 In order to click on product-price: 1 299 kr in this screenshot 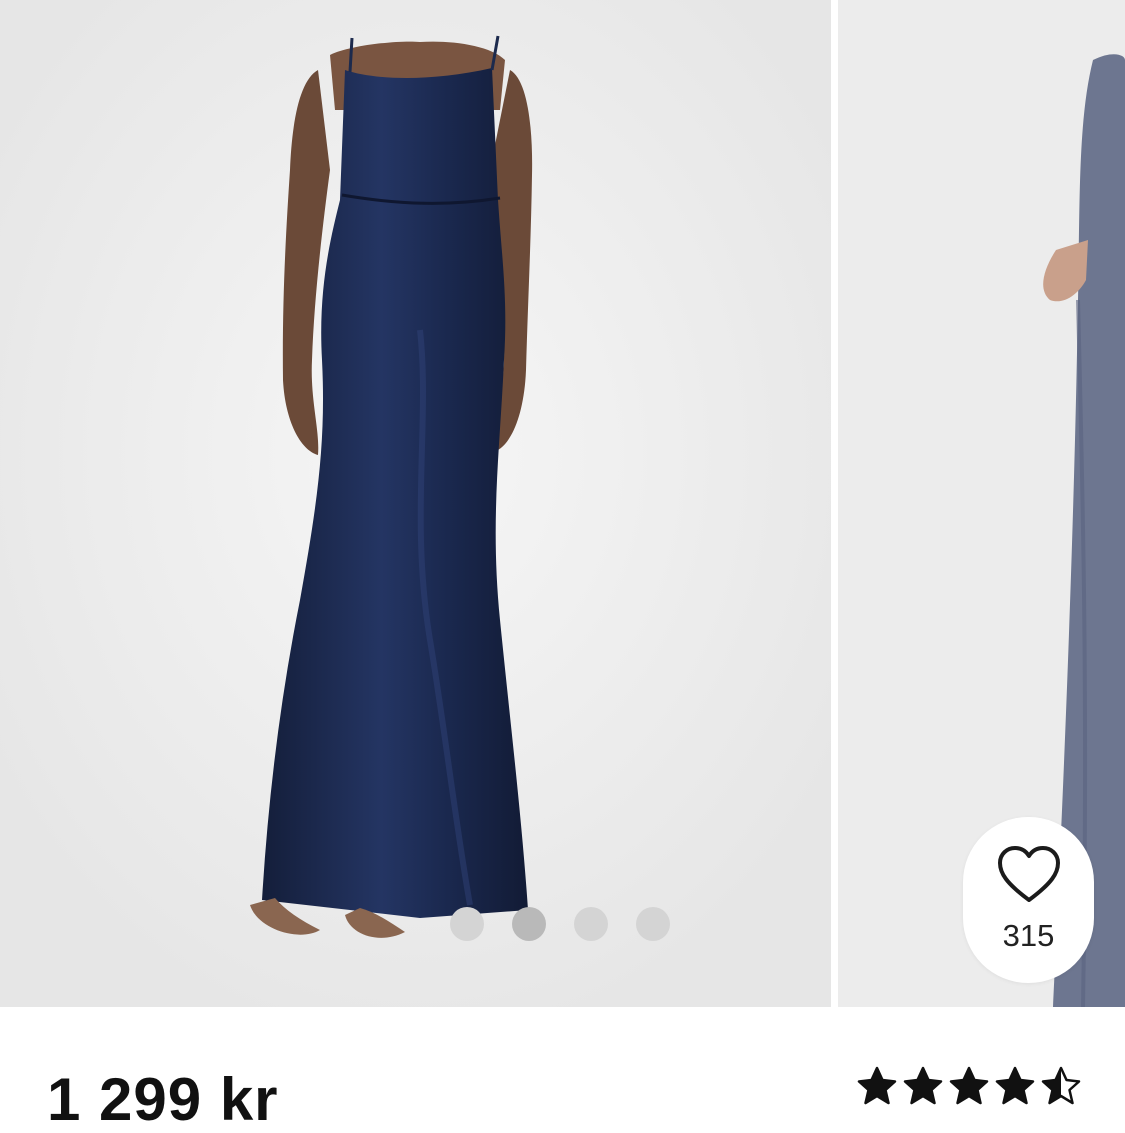, I will do `click(163, 1099)`.